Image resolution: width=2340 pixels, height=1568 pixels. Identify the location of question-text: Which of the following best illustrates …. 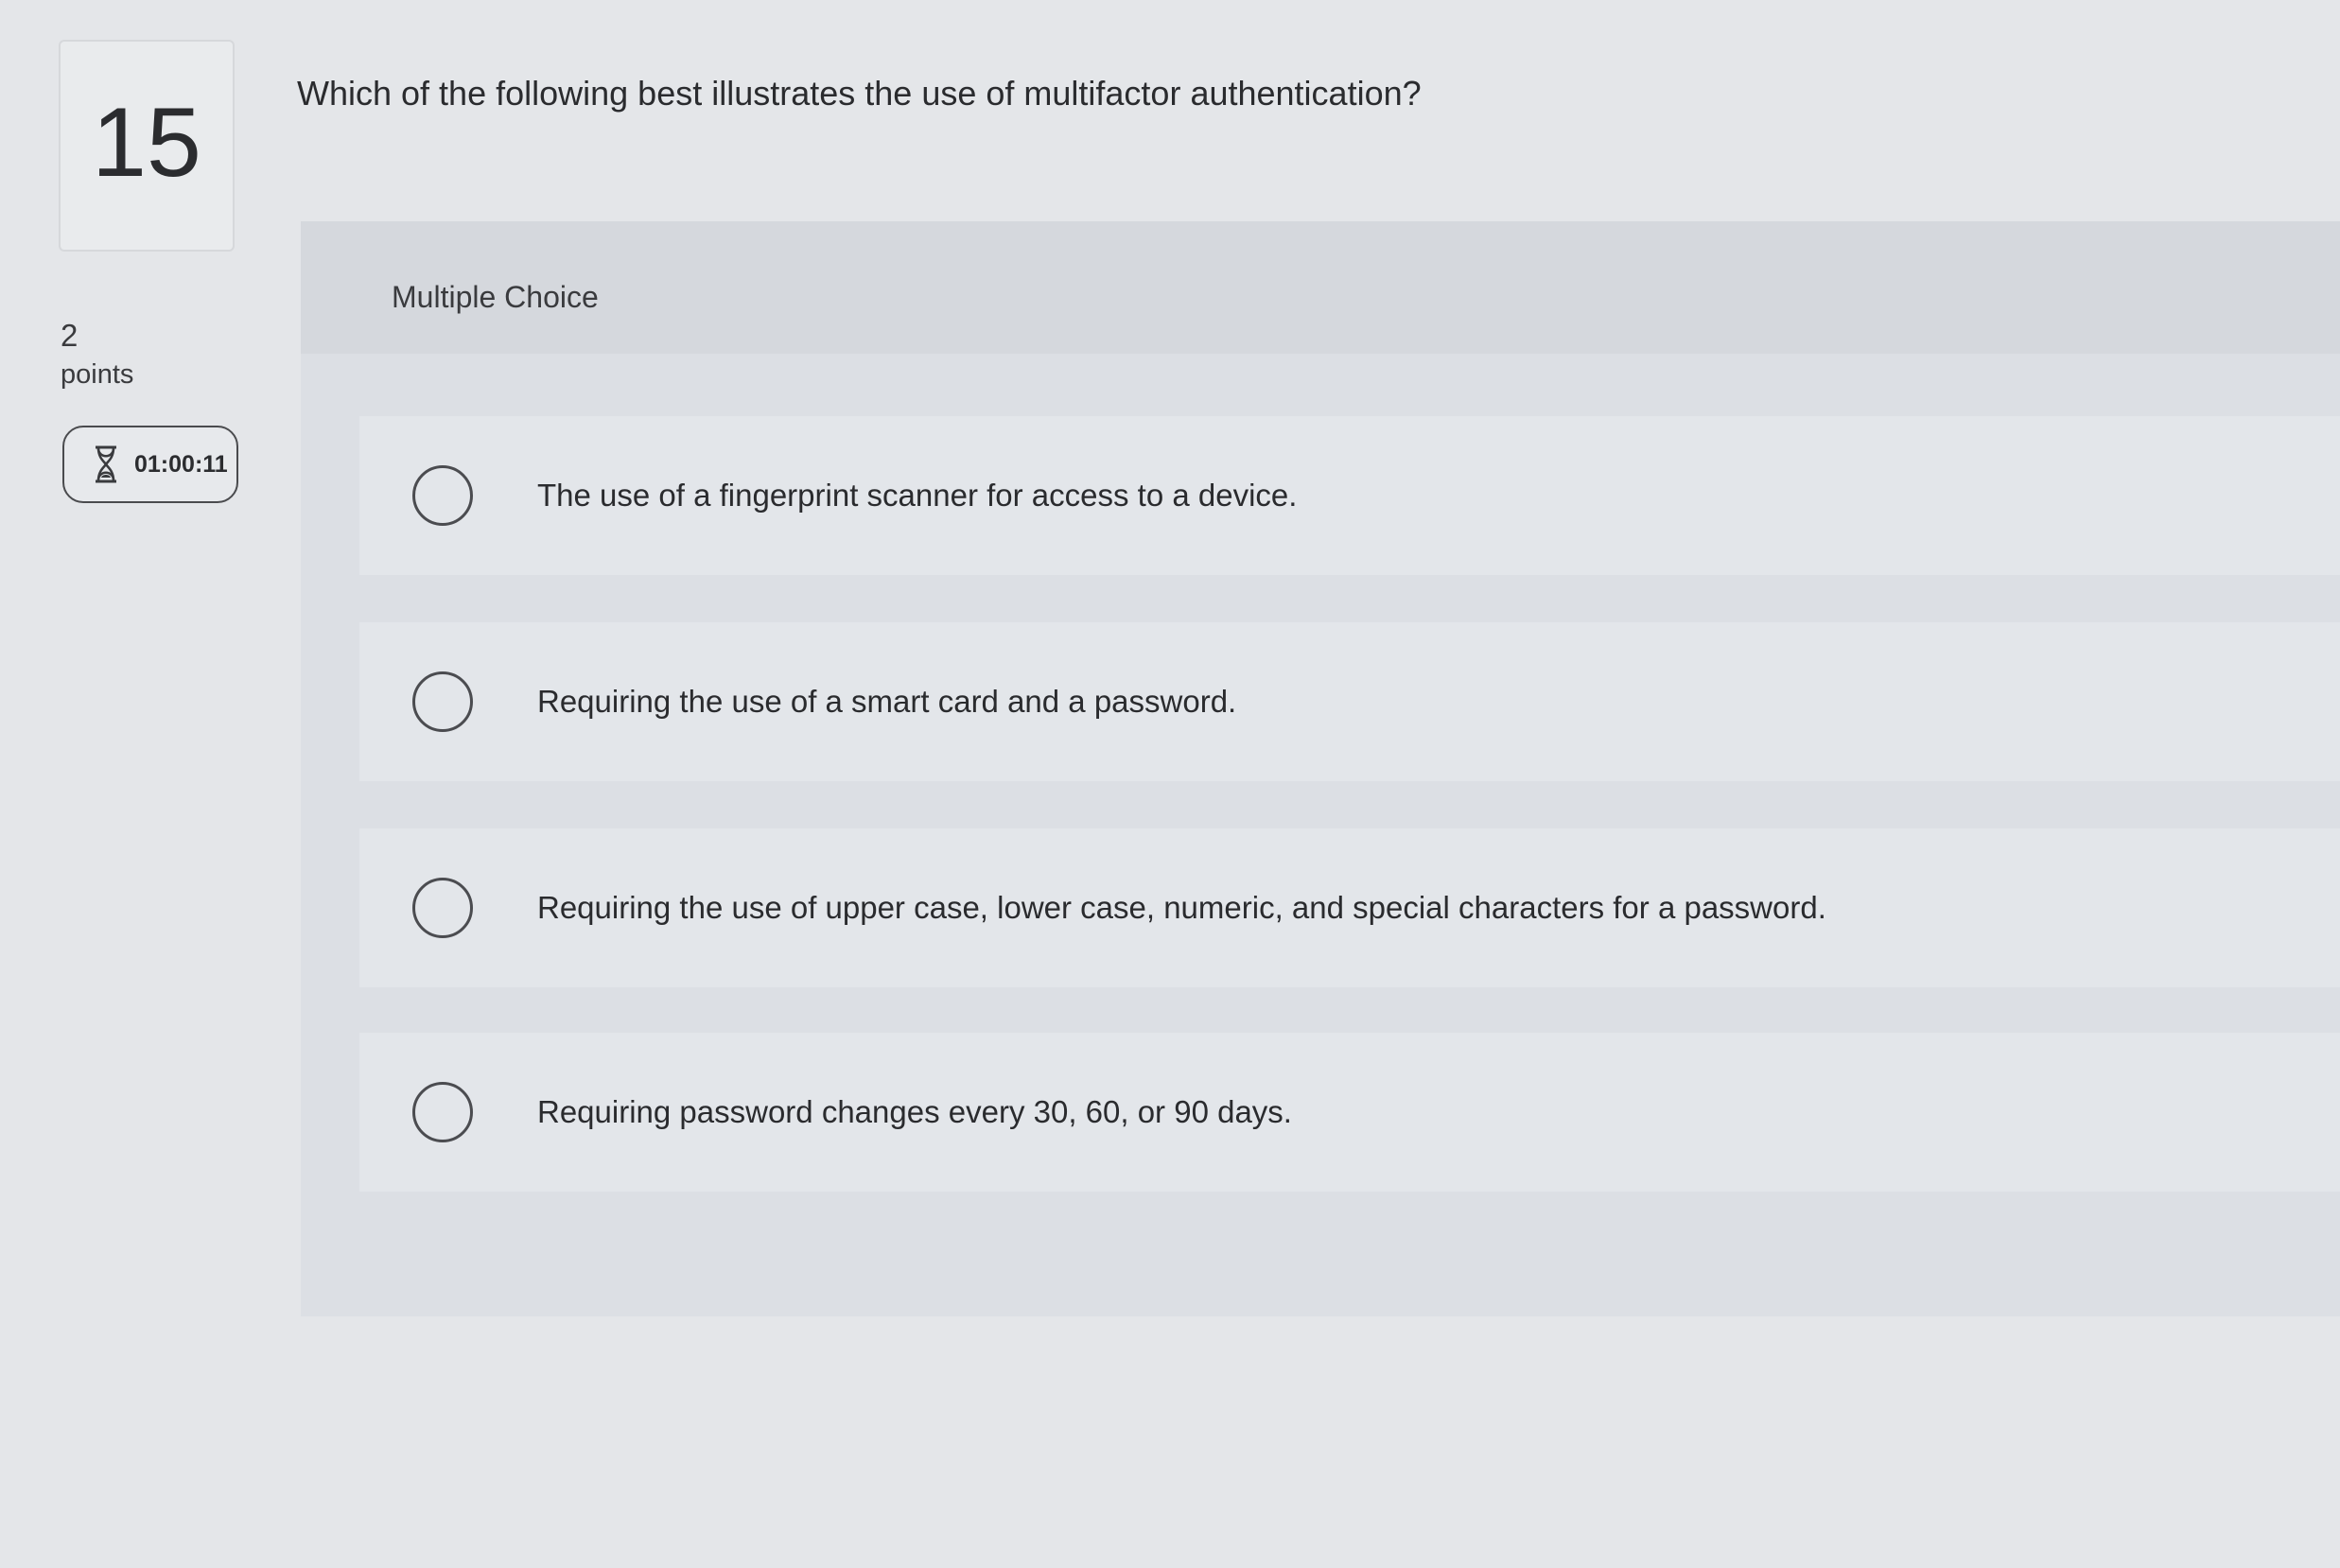
(859, 94).